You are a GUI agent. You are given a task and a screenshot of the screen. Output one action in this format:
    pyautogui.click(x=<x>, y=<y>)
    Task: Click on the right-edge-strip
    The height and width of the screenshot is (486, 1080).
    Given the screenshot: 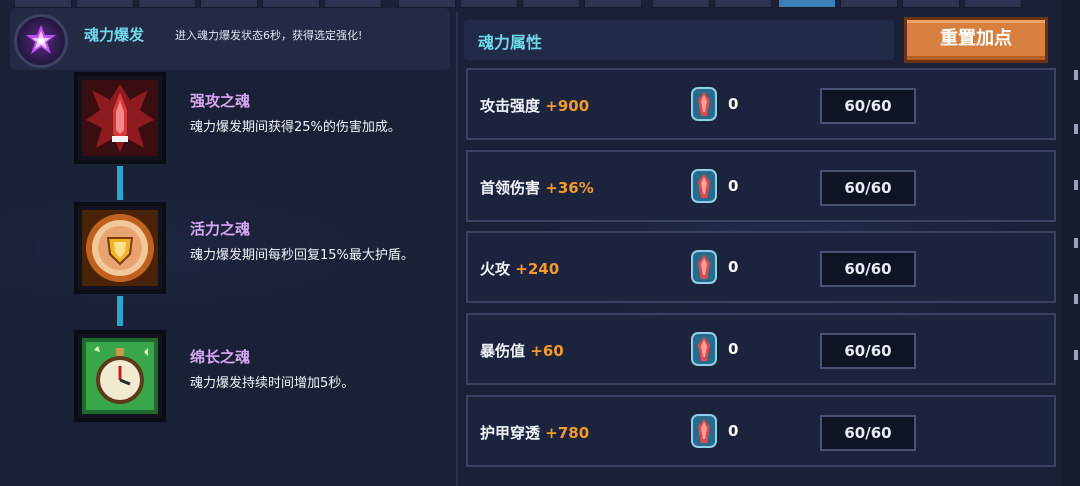 What is the action you would take?
    pyautogui.click(x=1071, y=243)
    